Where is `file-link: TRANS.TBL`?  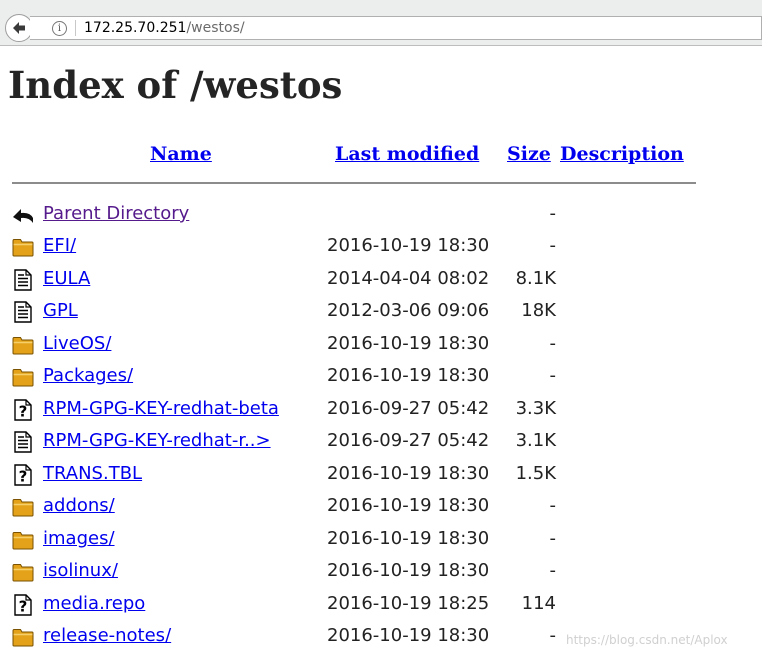
file-link: TRANS.TBL is located at coordinates (92, 474).